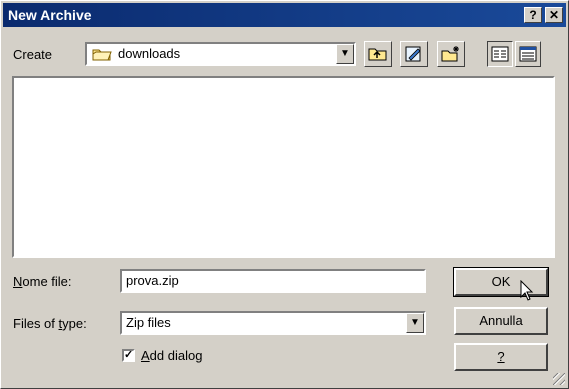 Image resolution: width=569 pixels, height=389 pixels. Describe the element at coordinates (220, 54) in the screenshot. I see `folder-combobox: downloads ▼` at that location.